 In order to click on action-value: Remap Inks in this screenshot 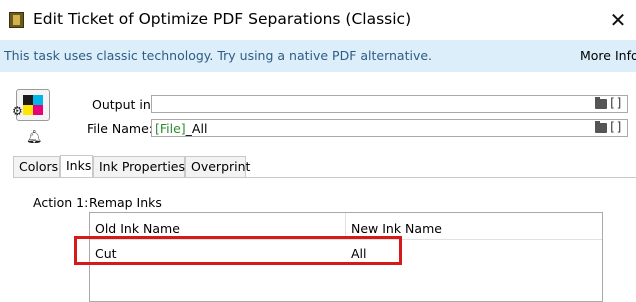, I will do `click(125, 202)`.